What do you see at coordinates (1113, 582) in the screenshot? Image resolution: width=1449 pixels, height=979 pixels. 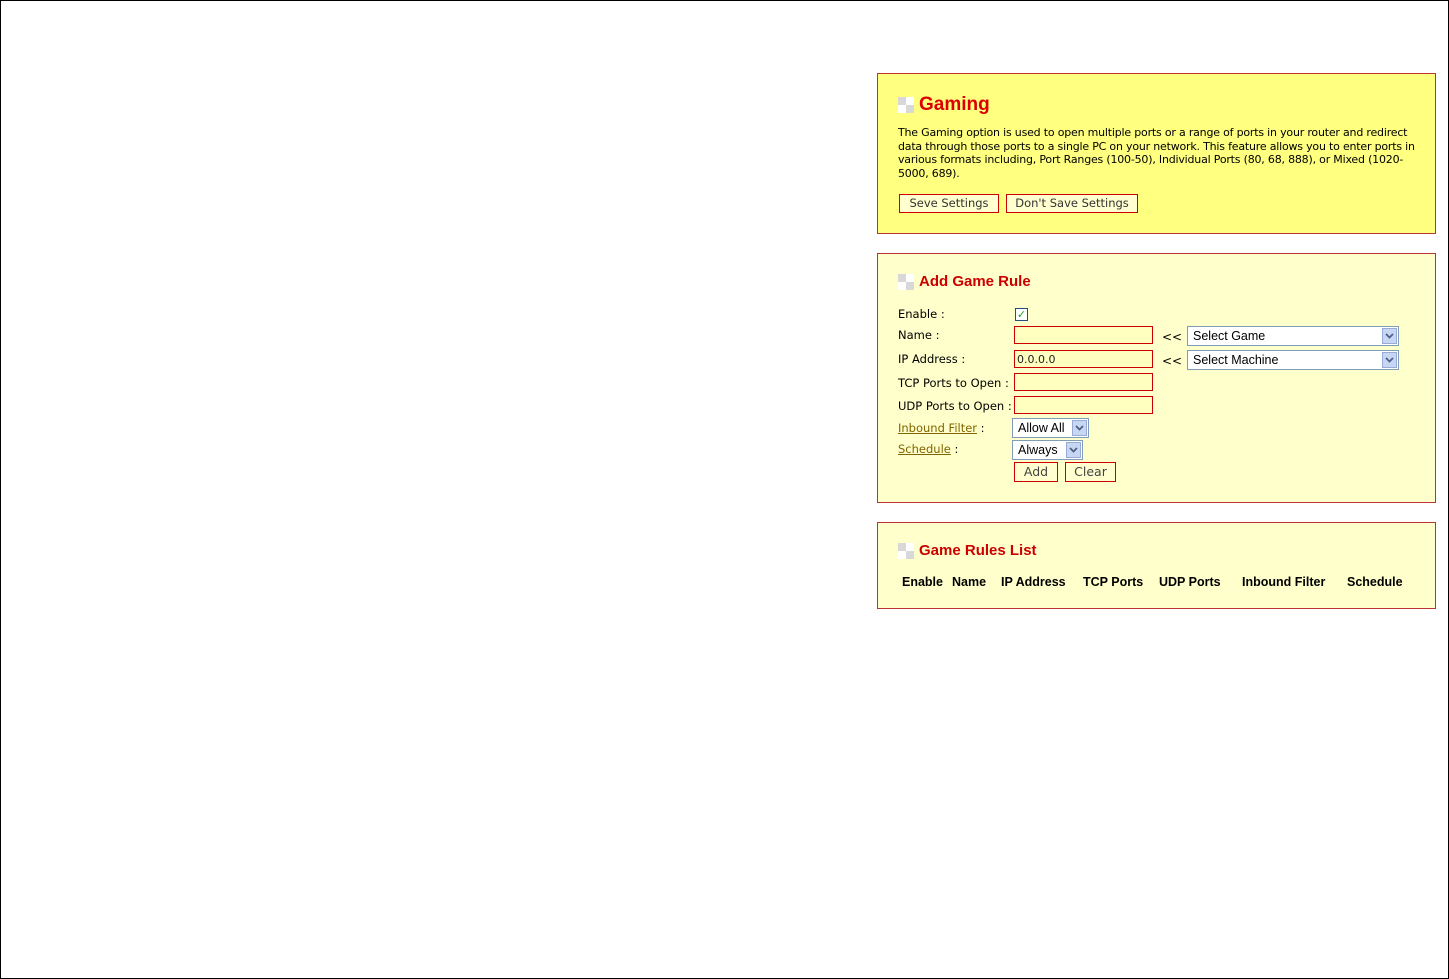 I see `column-header-tcp-ports: TCP Ports` at bounding box center [1113, 582].